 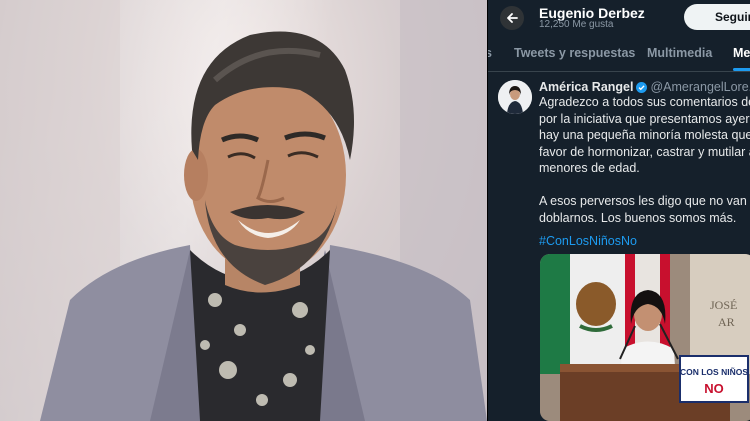 What do you see at coordinates (741, 69) in the screenshot?
I see `active-tab-indicator` at bounding box center [741, 69].